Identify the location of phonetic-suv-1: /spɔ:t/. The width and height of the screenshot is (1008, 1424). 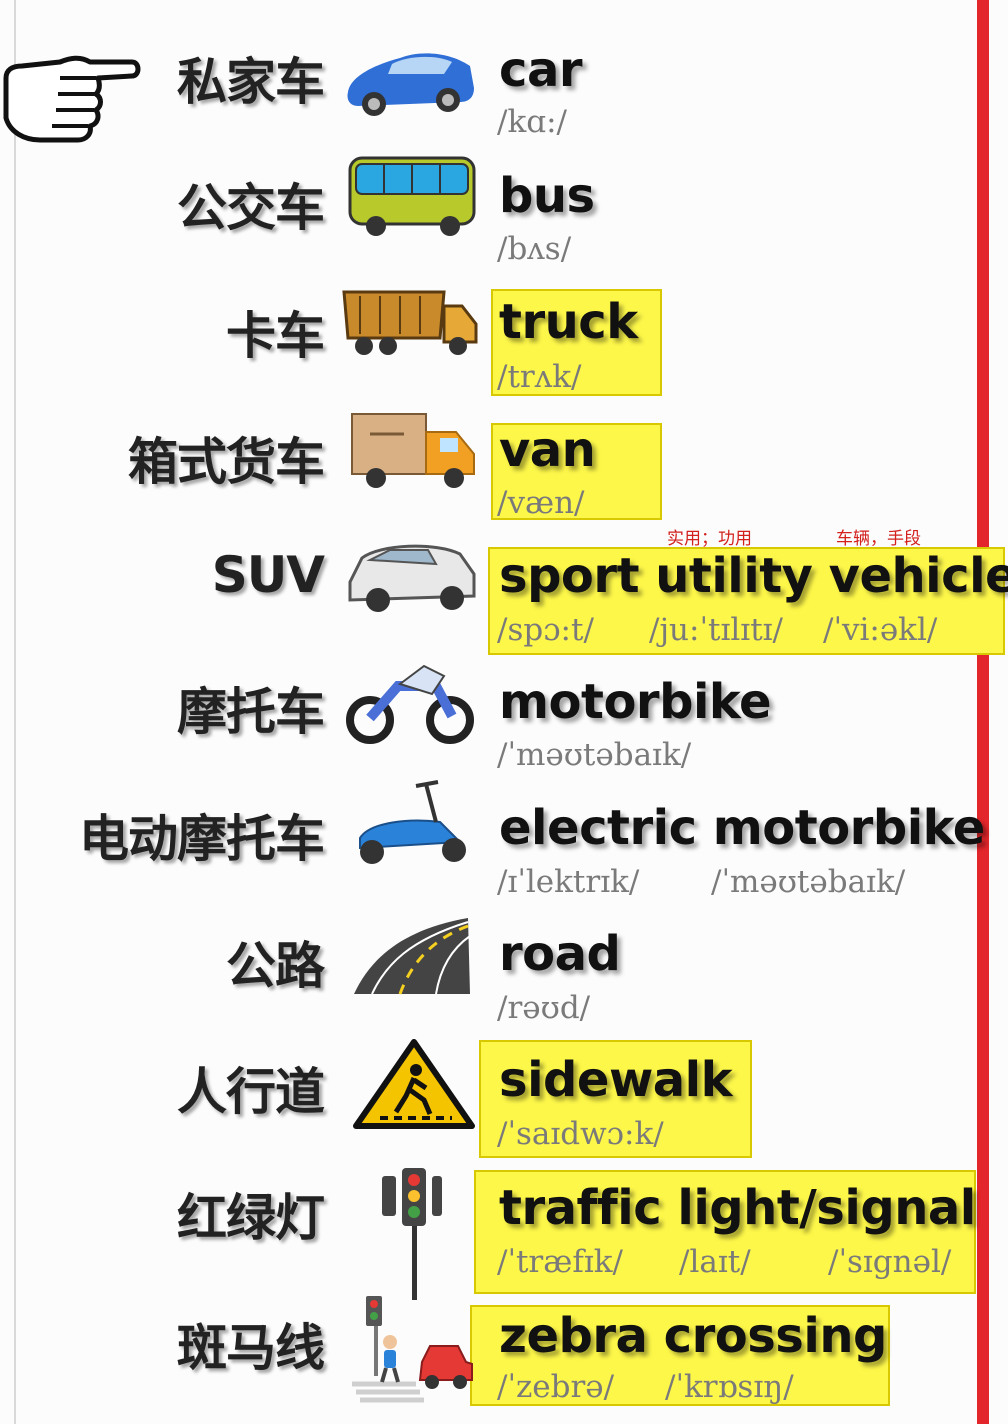
(545, 630).